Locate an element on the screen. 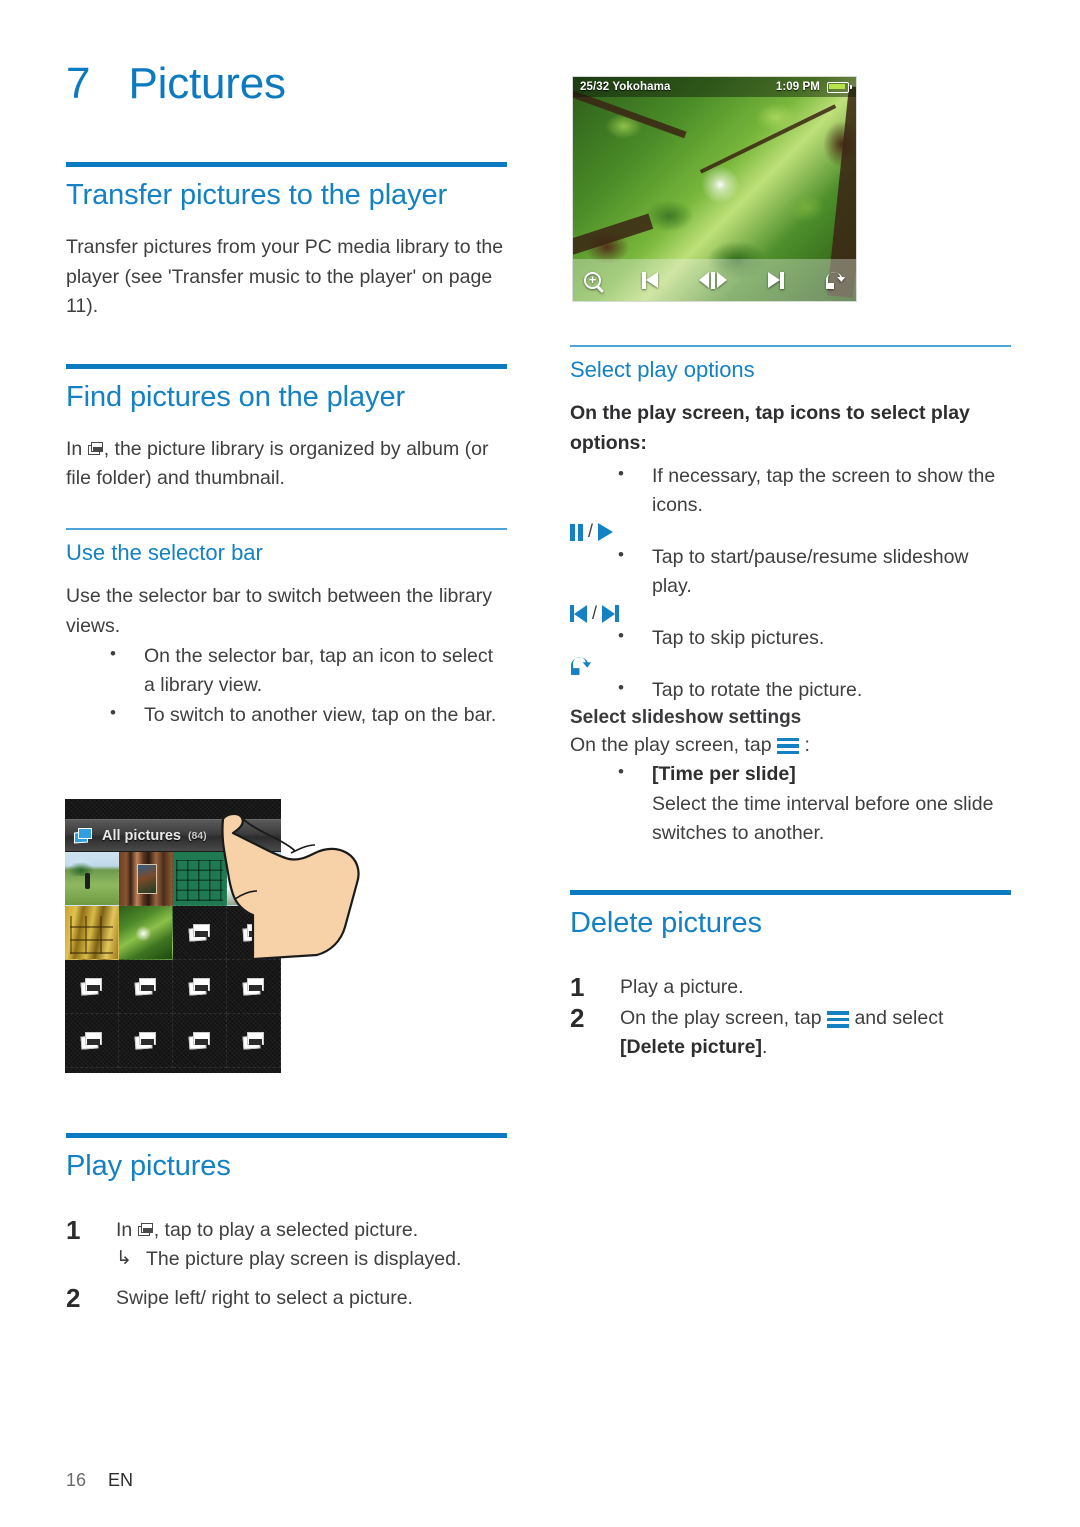 Image resolution: width=1080 pixels, height=1527 pixels. thumbnail-photo-green-building is located at coordinates (200, 879).